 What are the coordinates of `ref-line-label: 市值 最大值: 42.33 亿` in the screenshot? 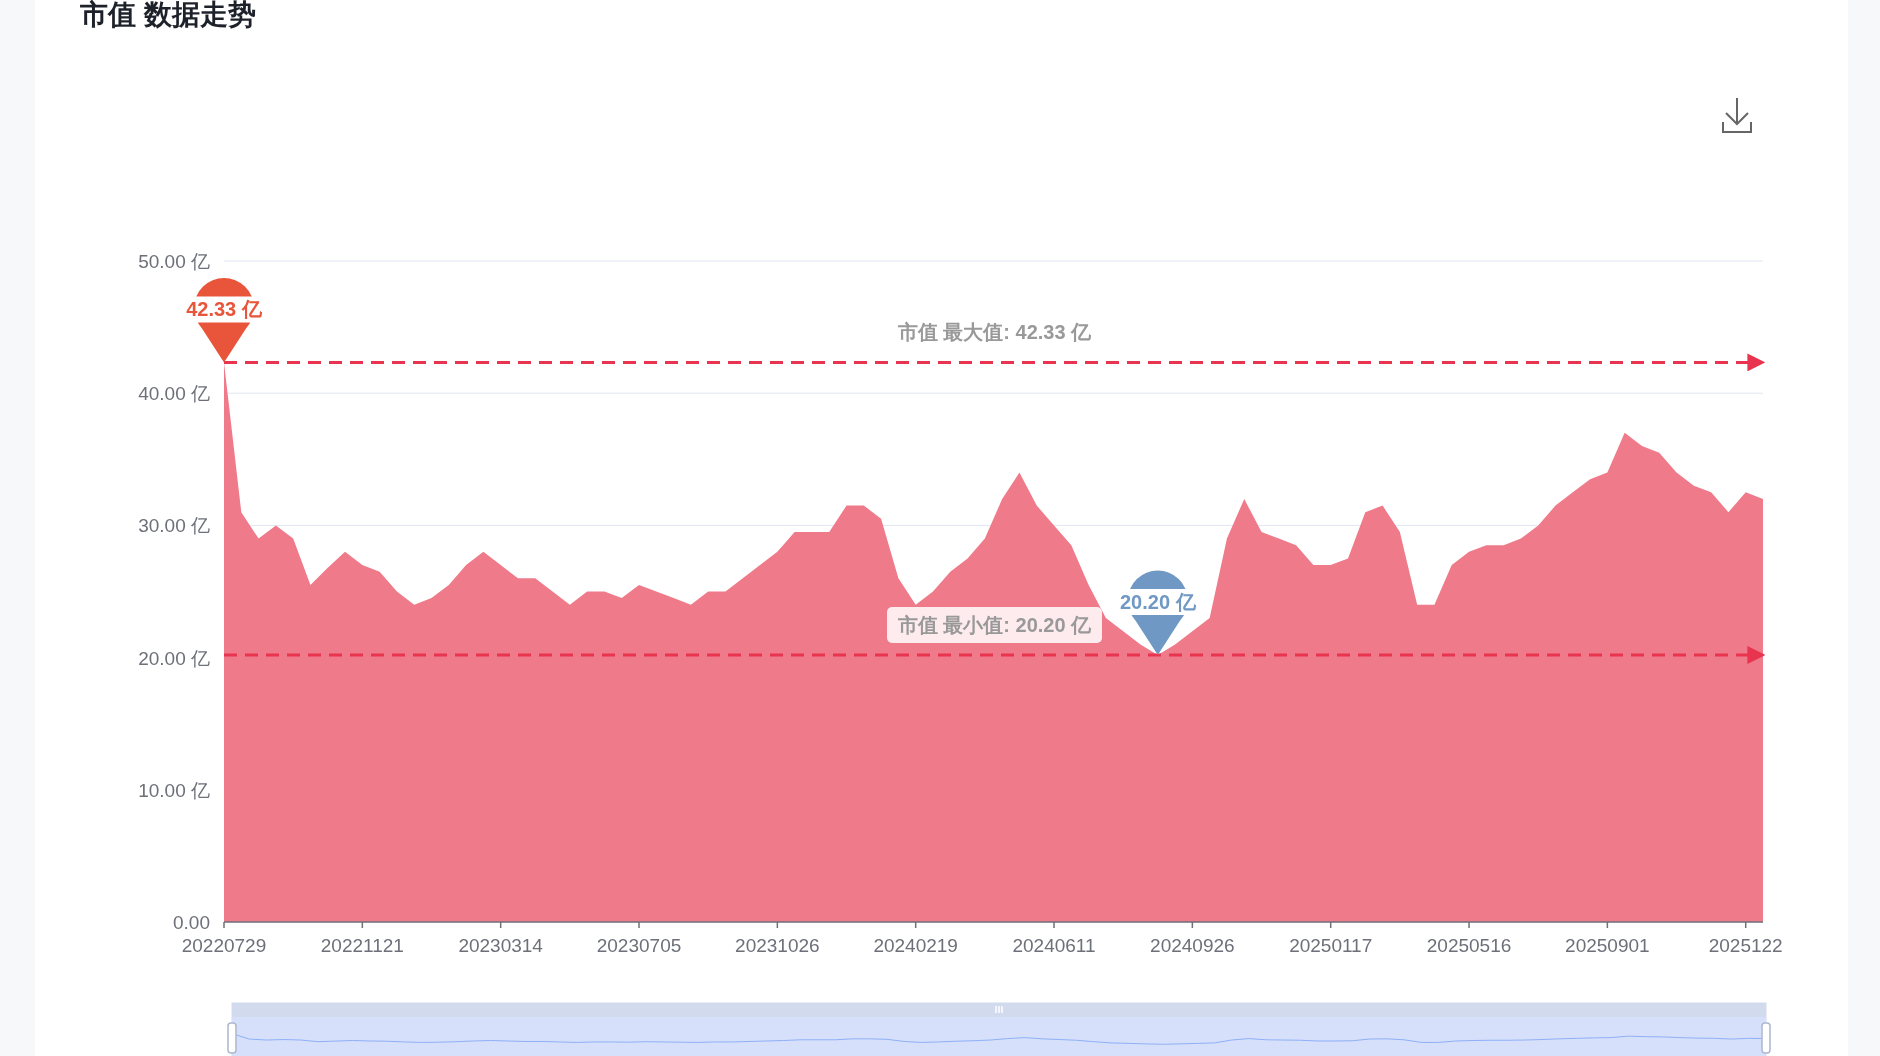 It's located at (994, 332).